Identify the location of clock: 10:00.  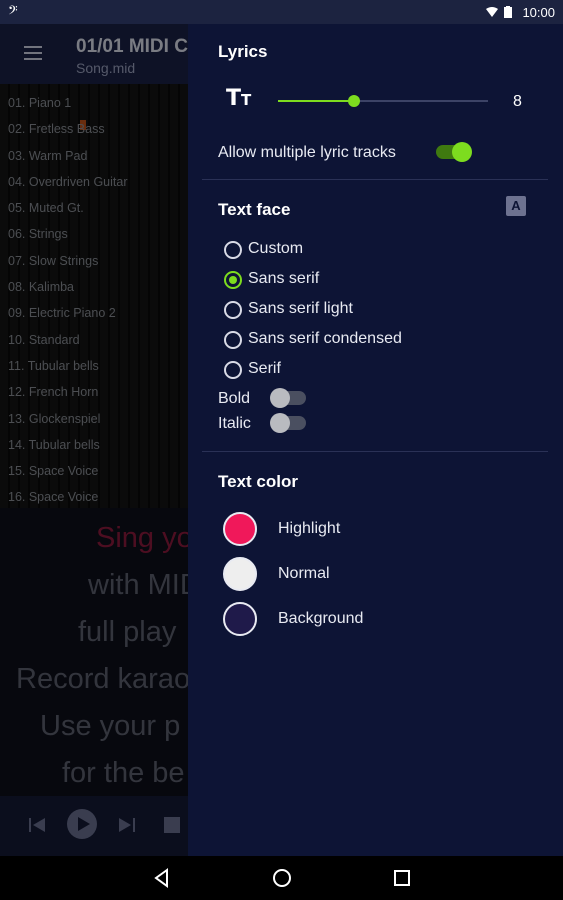
(538, 12).